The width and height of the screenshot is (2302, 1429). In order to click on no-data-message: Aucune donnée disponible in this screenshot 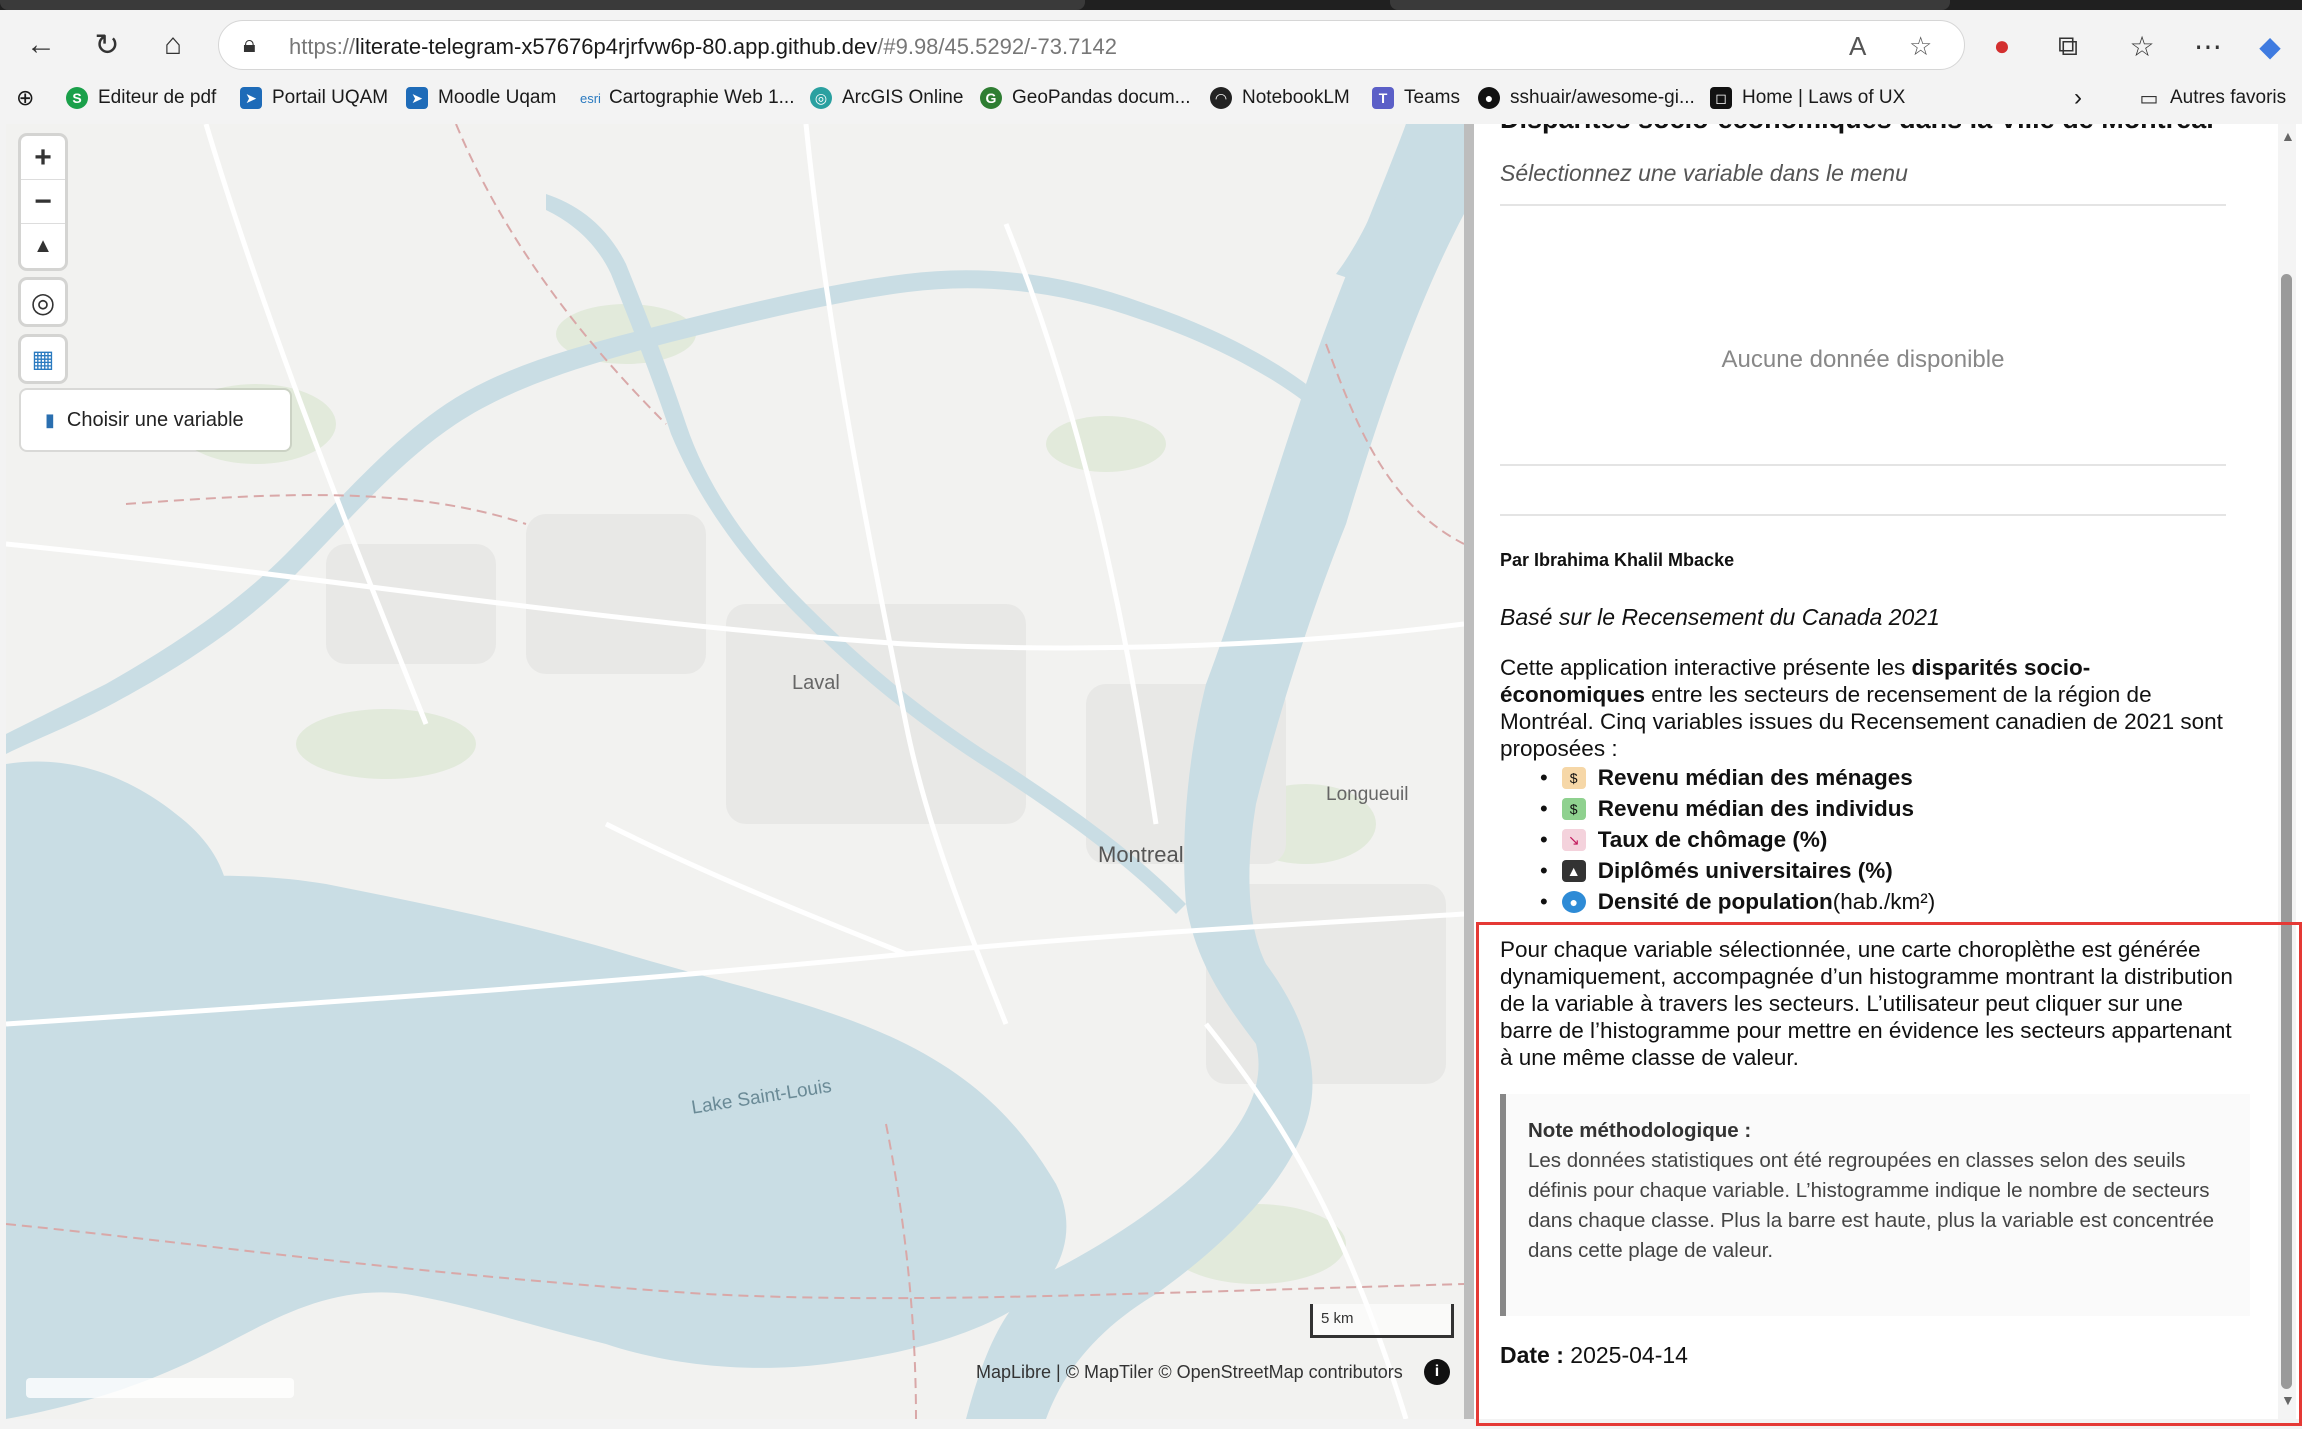, I will do `click(1863, 359)`.